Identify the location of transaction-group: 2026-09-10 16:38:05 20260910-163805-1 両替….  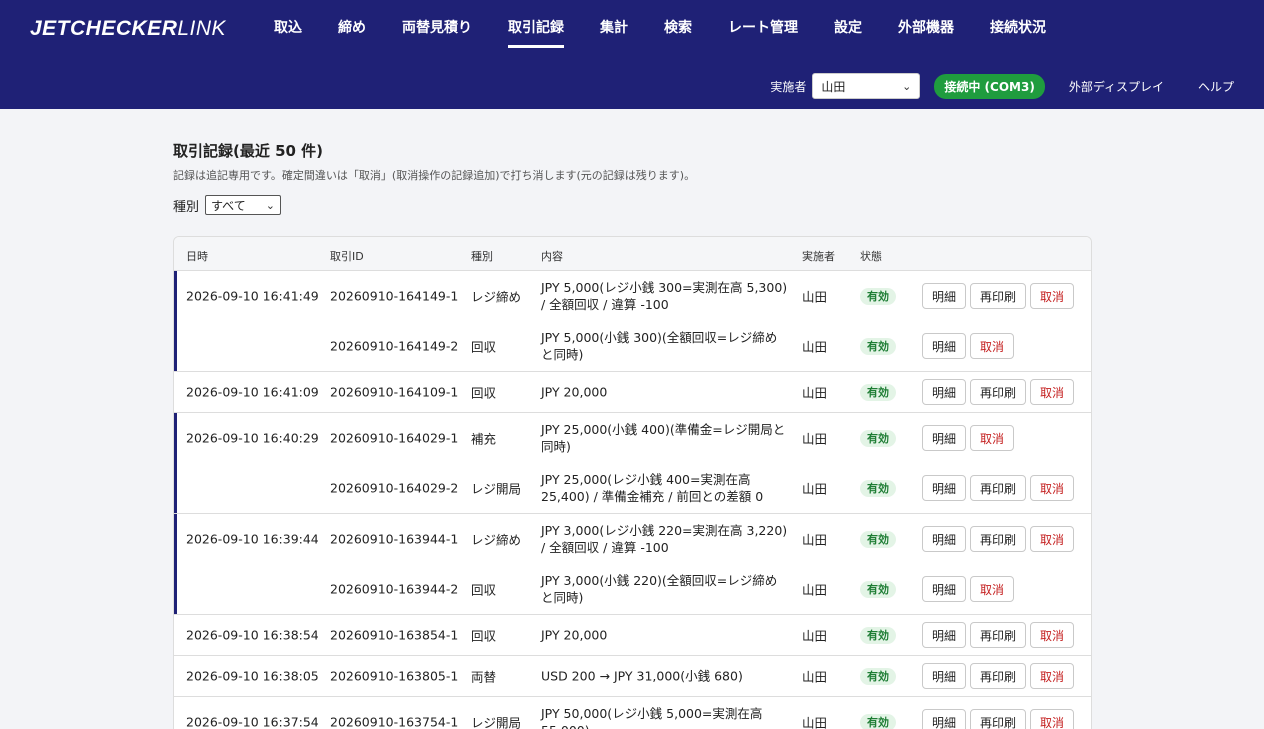
(632, 676).